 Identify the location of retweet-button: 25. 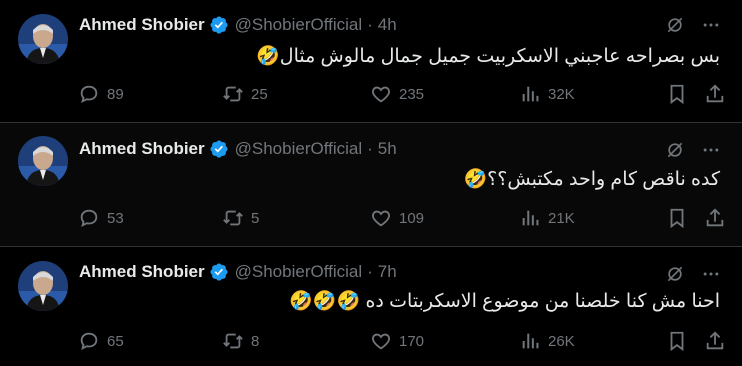
(245, 94).